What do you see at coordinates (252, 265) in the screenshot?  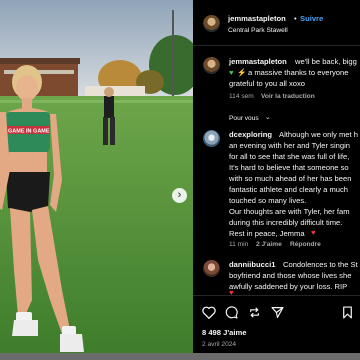 I see `comment-username: danniibucci1` at bounding box center [252, 265].